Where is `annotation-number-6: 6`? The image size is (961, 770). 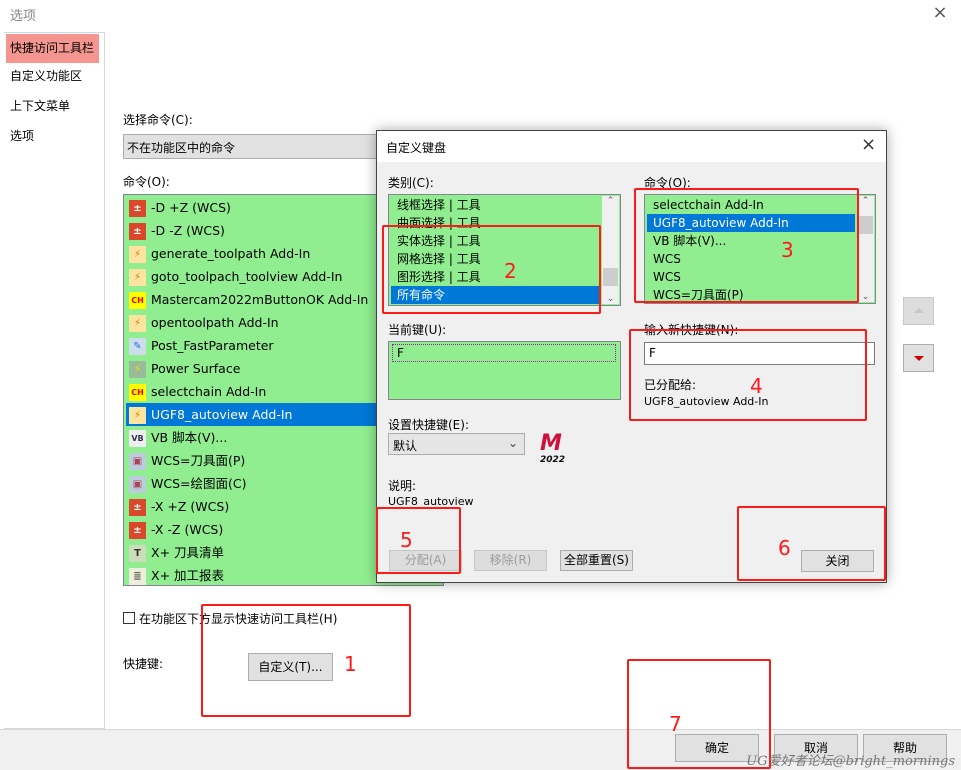
annotation-number-6: 6 is located at coordinates (784, 548).